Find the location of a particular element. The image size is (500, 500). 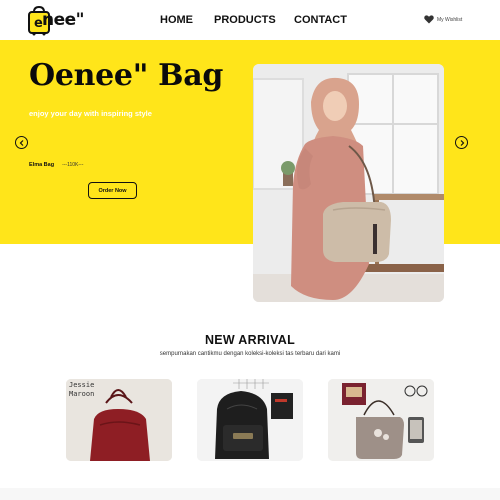

hero-title: Oenee" Bag is located at coordinates (126, 75).